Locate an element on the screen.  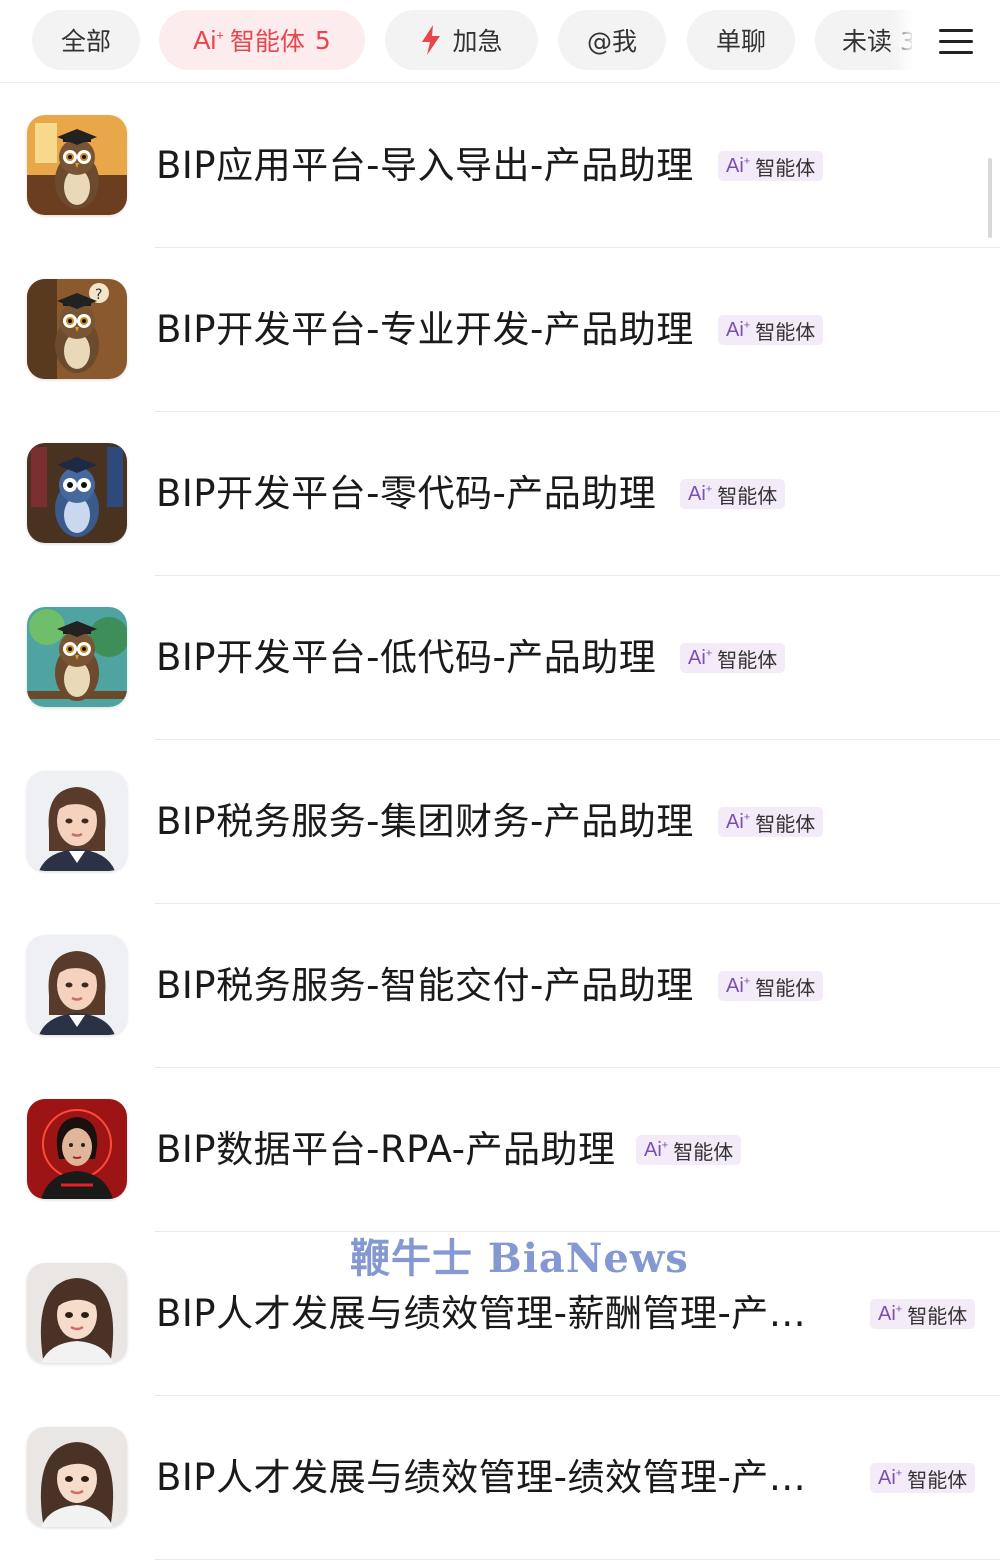
tab-label: 全部 is located at coordinates (85, 41).